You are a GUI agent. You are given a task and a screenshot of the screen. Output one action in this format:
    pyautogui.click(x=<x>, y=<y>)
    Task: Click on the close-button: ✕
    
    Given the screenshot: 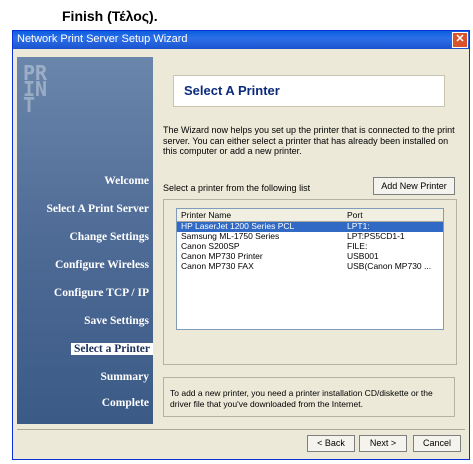 What is the action you would take?
    pyautogui.click(x=460, y=40)
    